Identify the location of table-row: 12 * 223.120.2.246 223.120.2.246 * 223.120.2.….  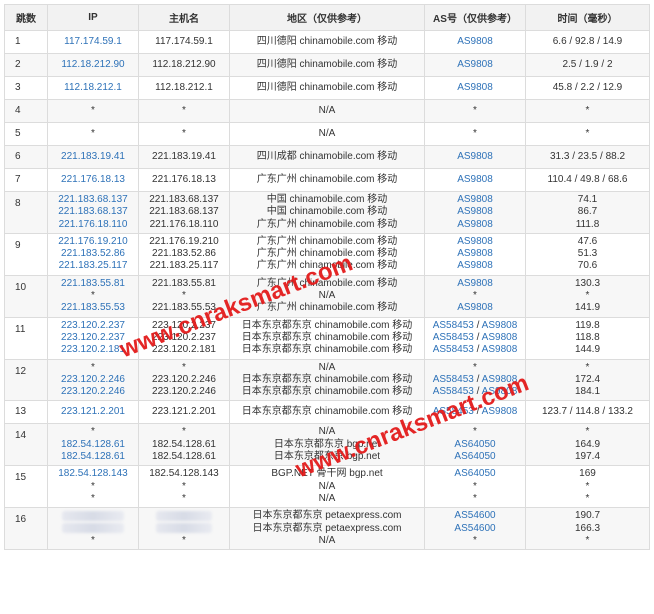
(327, 380).